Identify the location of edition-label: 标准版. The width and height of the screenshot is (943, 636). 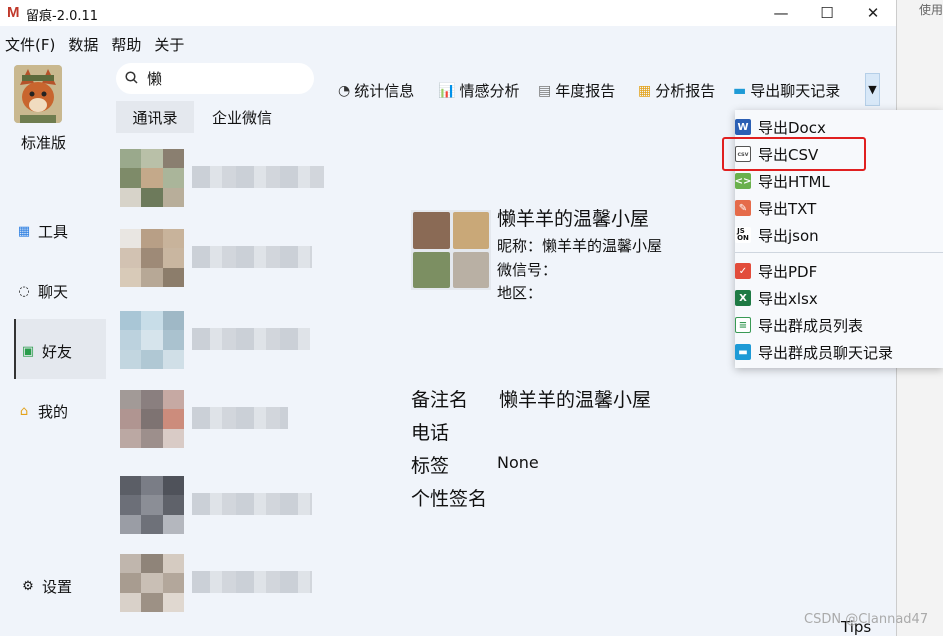
(44, 143).